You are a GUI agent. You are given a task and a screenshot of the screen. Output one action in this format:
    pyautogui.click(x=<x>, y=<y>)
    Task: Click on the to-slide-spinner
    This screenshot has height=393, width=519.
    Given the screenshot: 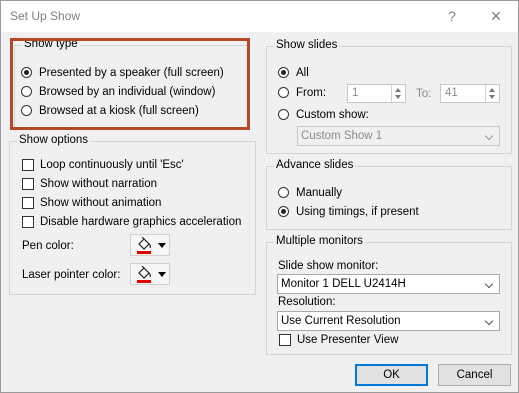 What is the action you would take?
    pyautogui.click(x=492, y=93)
    